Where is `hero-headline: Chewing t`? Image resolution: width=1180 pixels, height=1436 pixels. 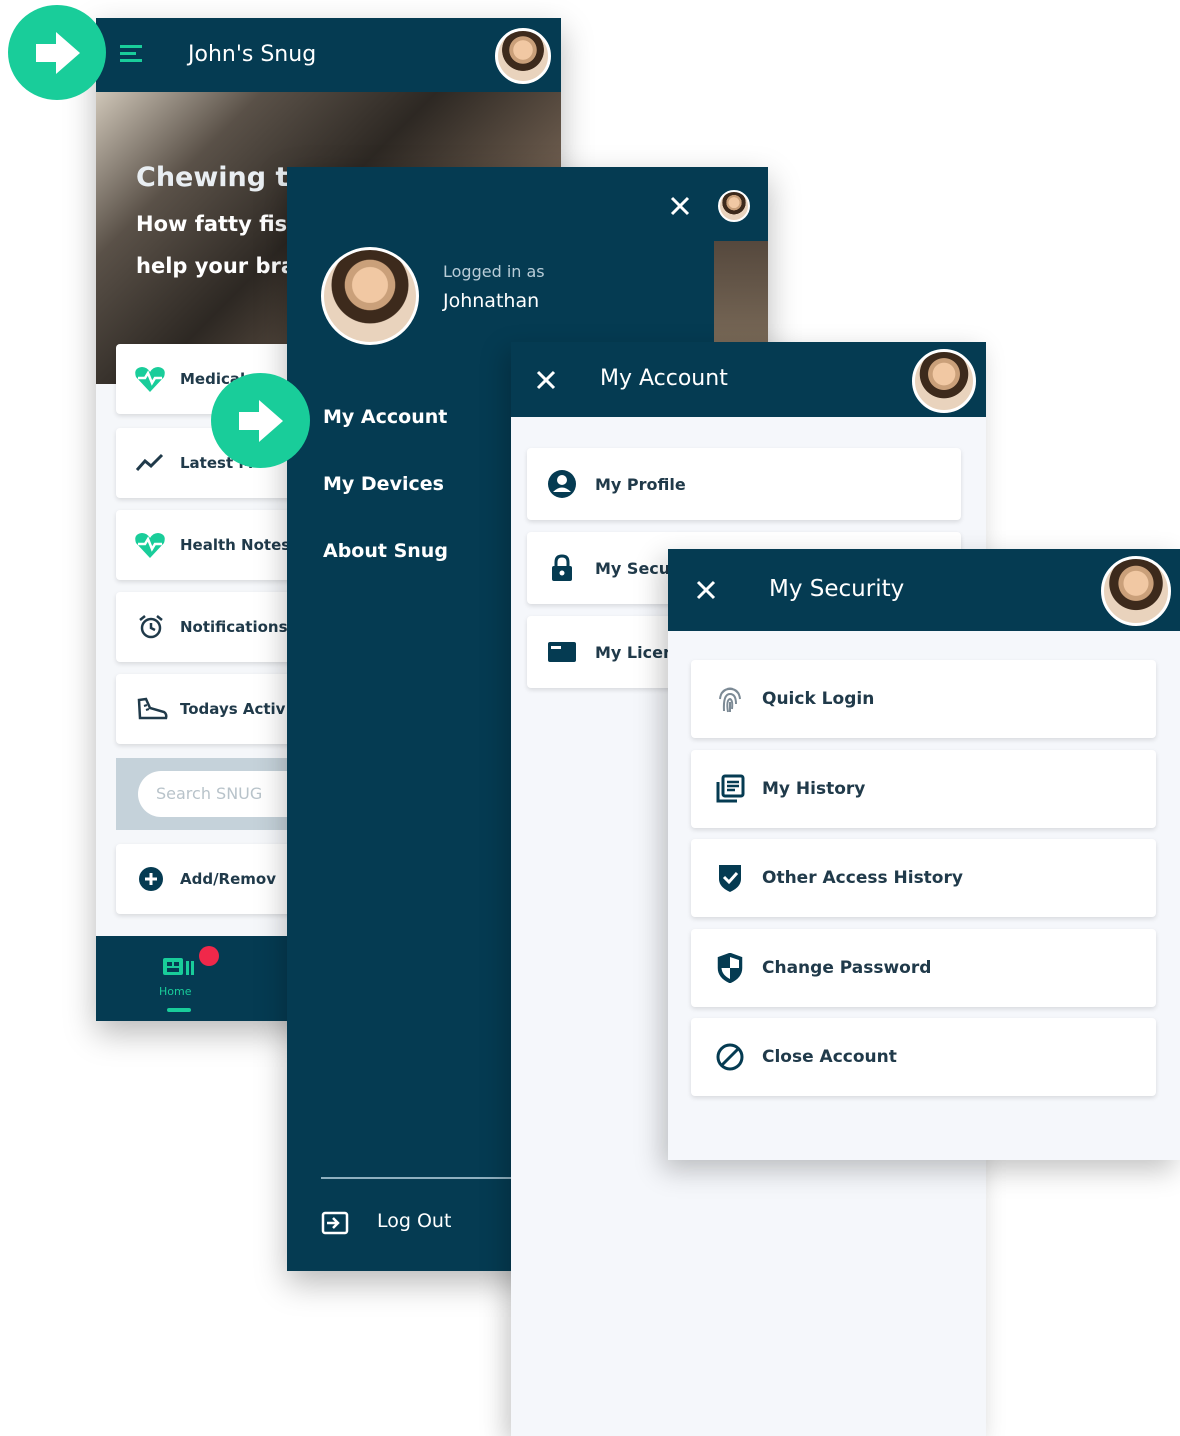 hero-headline: Chewing t is located at coordinates (212, 177).